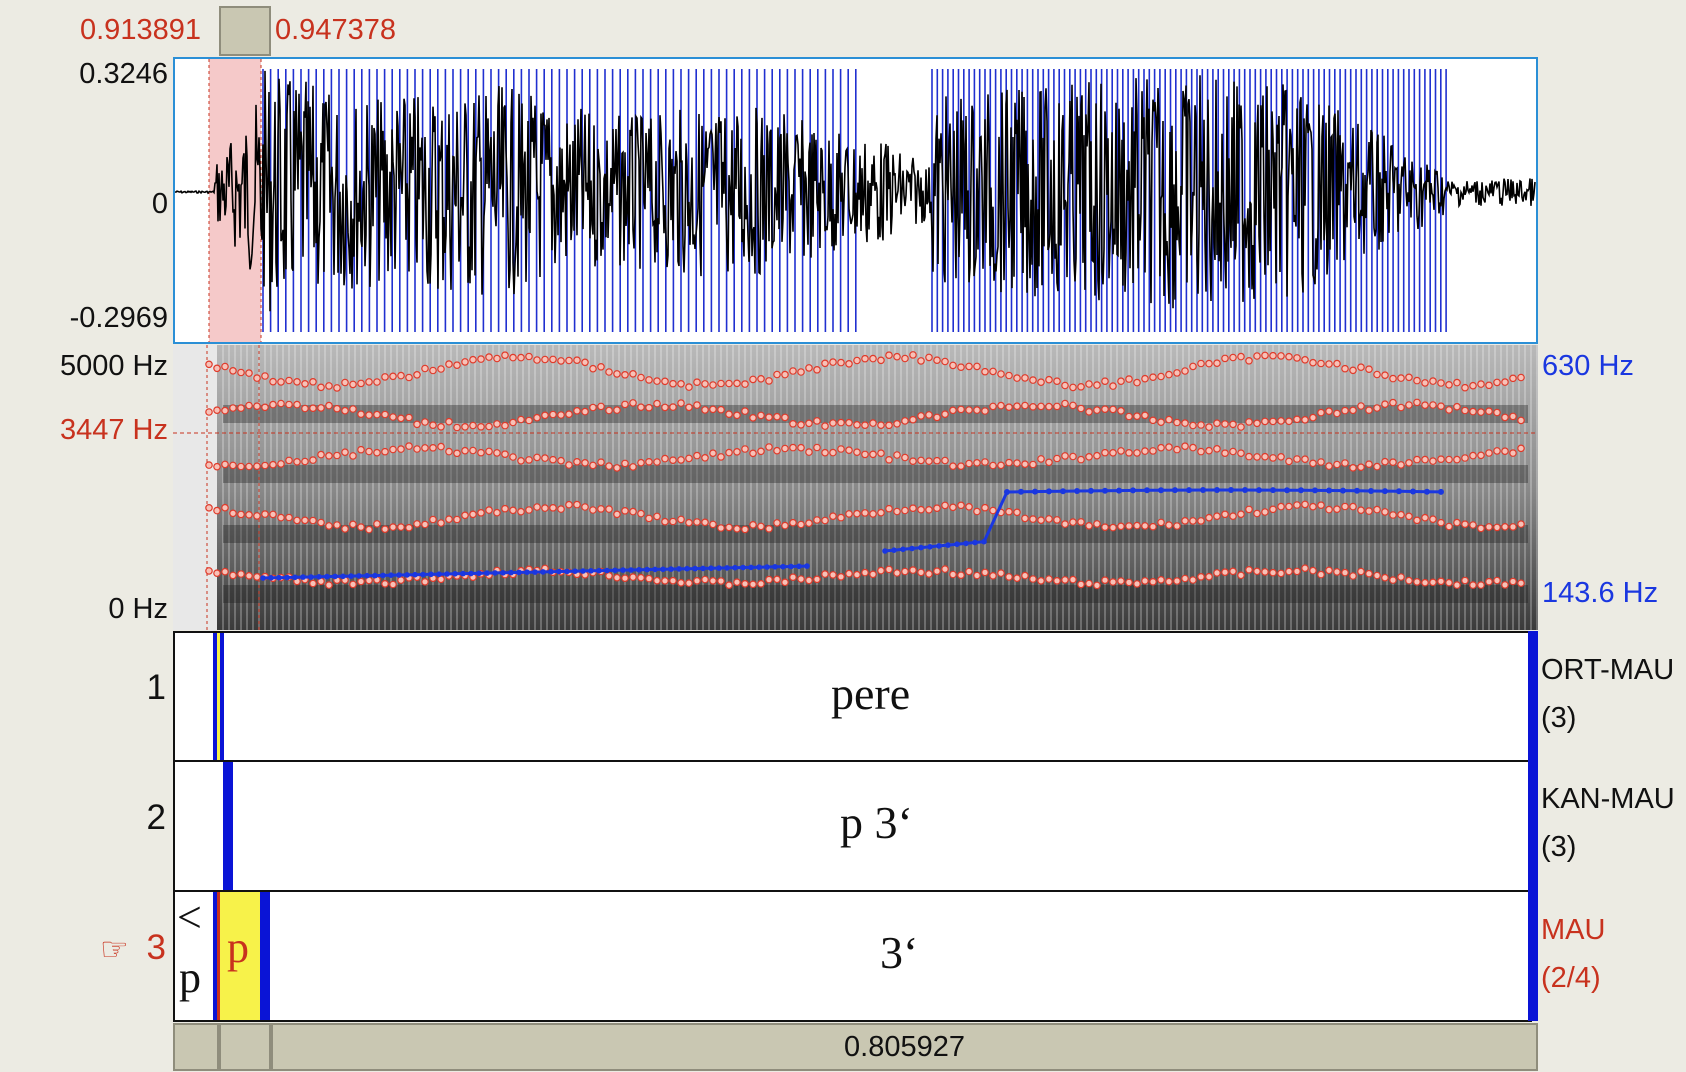  I want to click on visible-duration-button: 0.805927, so click(904, 1047).